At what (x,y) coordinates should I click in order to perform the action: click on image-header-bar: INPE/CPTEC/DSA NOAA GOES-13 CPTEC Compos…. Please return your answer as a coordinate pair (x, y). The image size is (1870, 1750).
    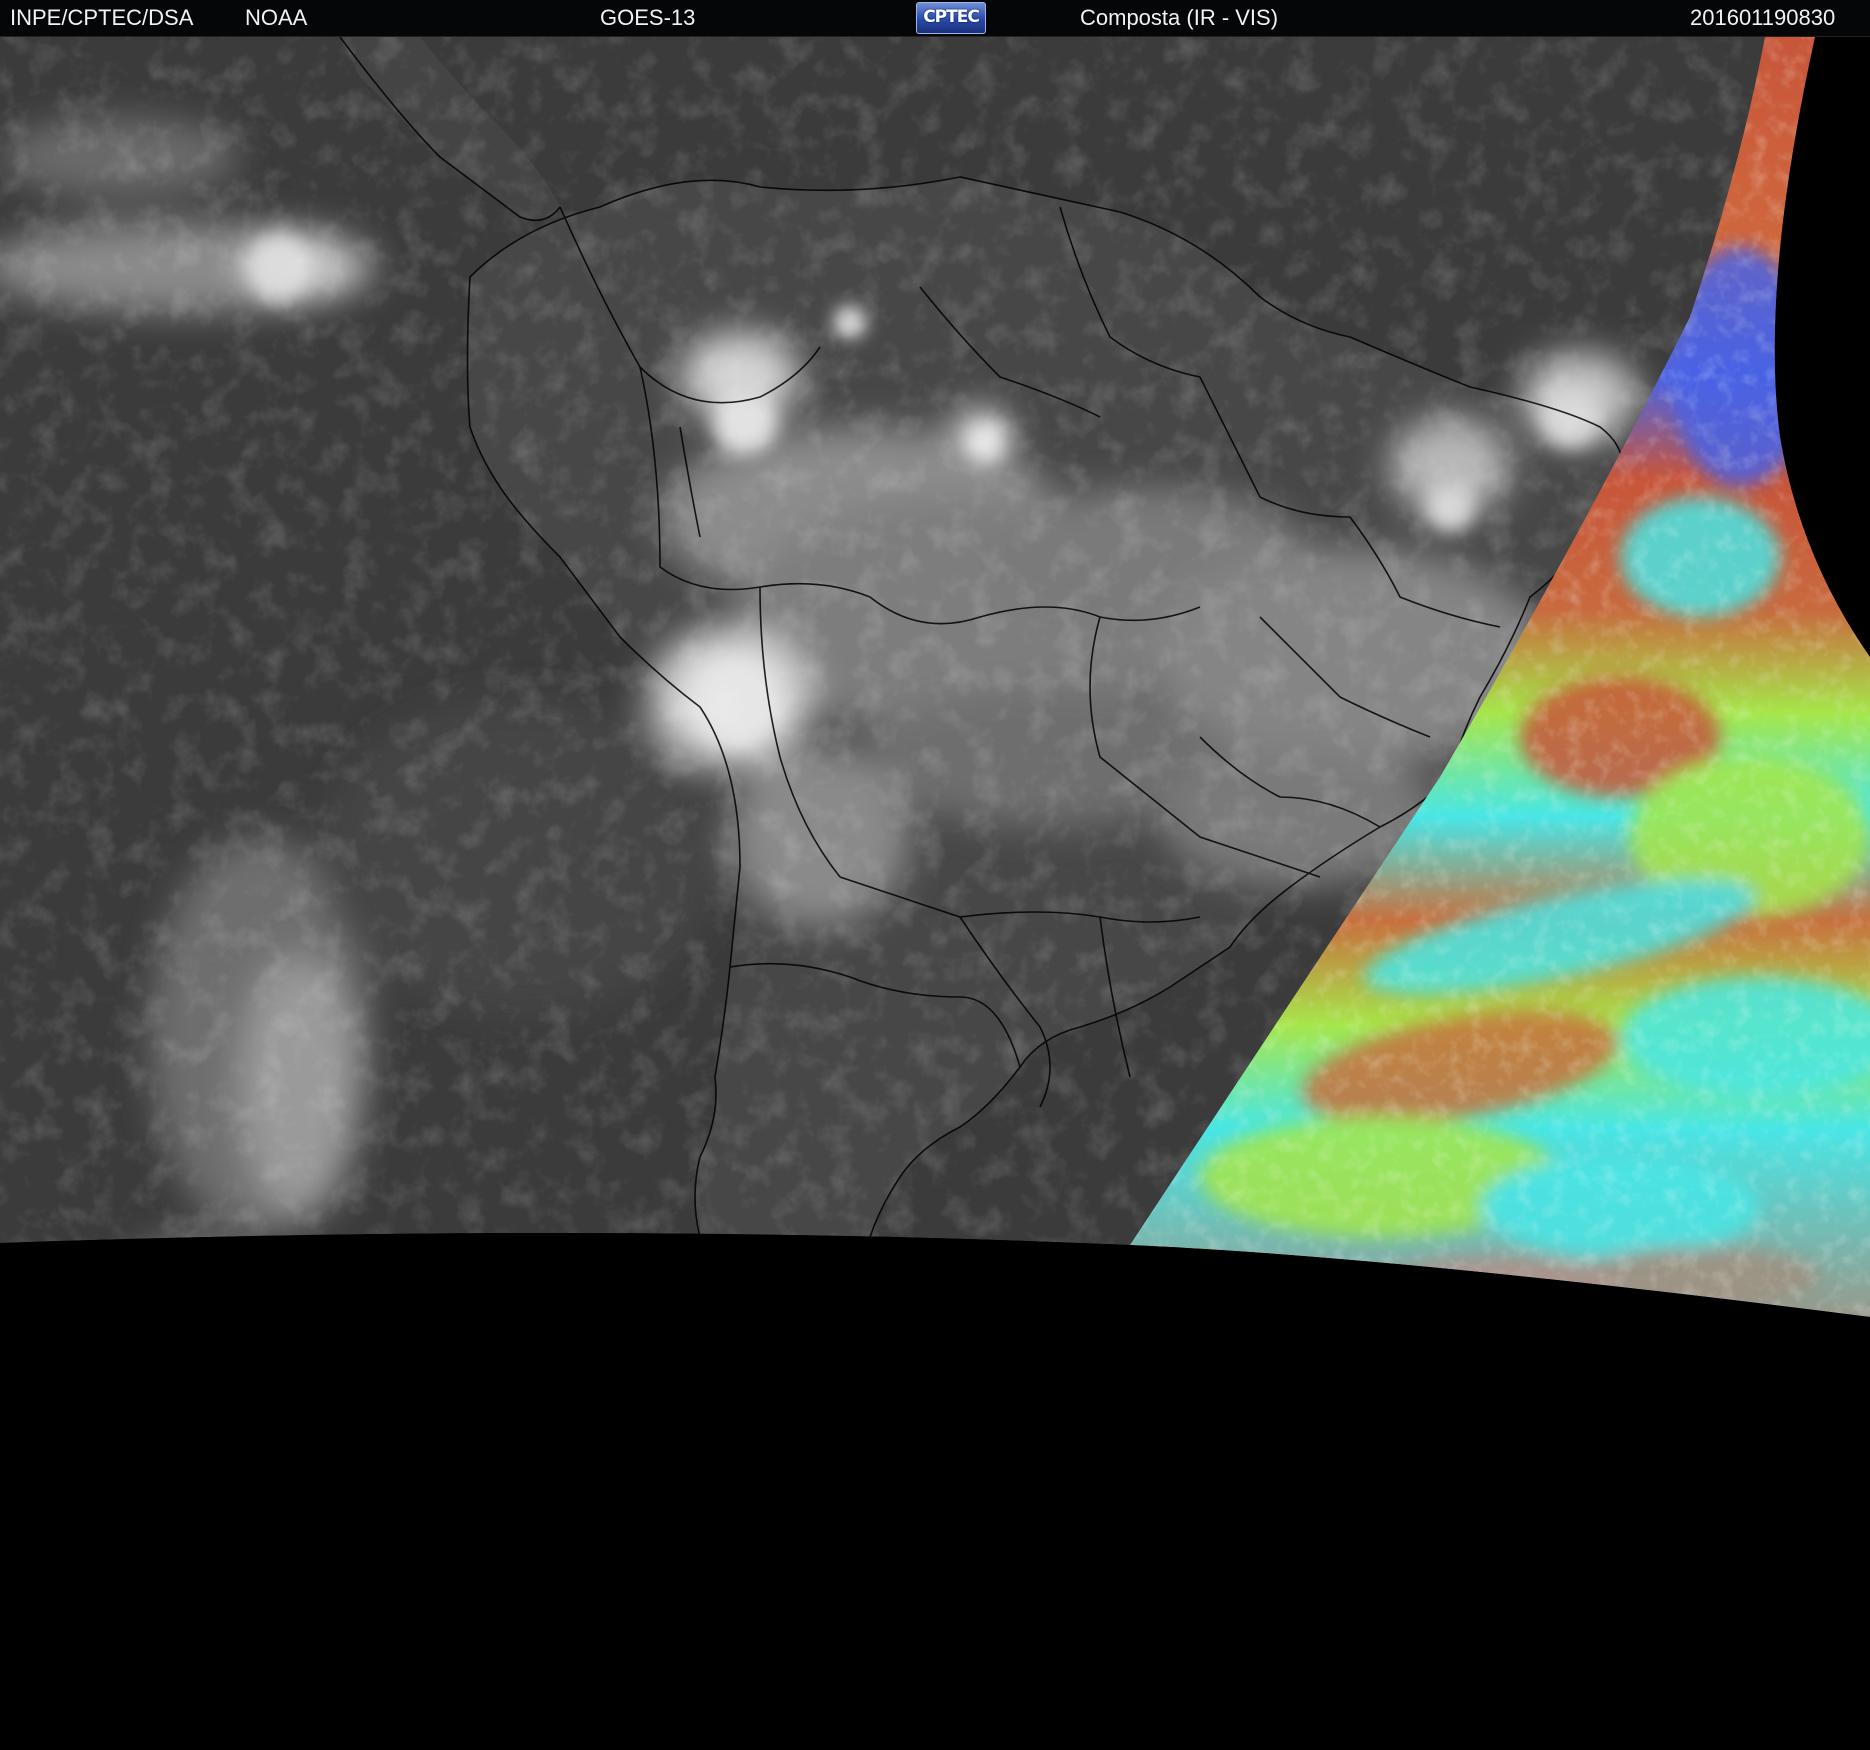
    Looking at the image, I should click on (935, 18).